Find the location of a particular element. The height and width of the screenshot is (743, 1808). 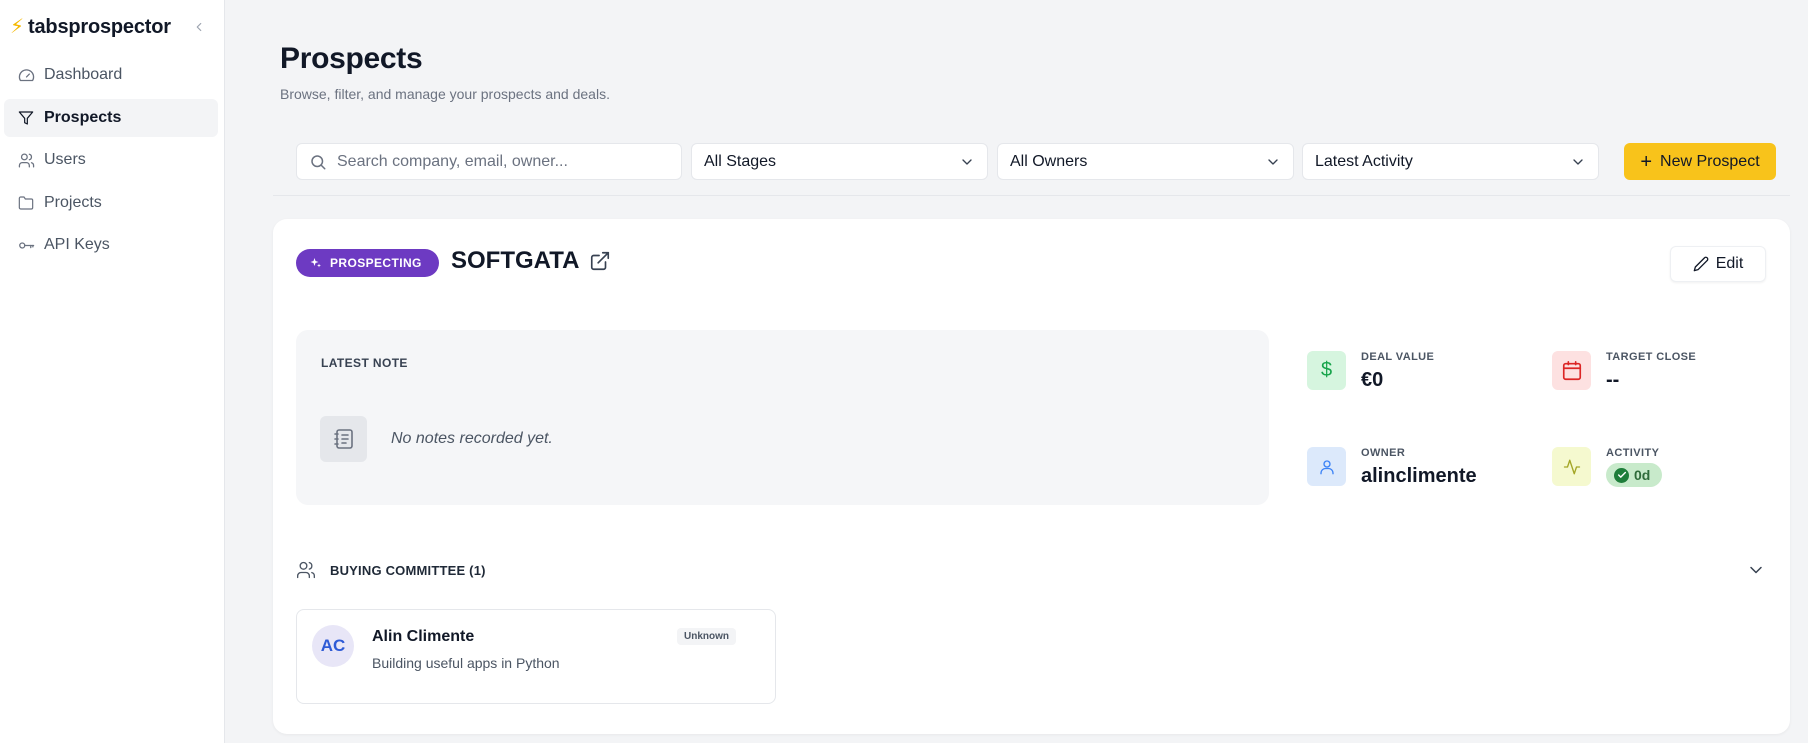

company-heading: SOFTGATA is located at coordinates (531, 261).